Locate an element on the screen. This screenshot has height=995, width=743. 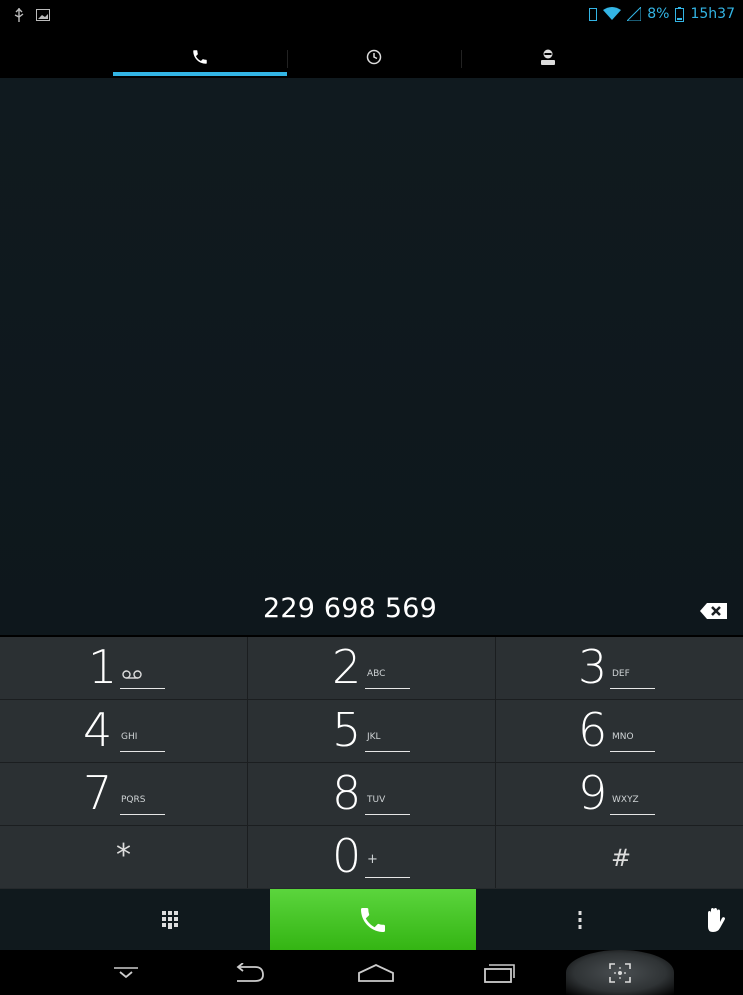
key-letters: ABC is located at coordinates (376, 674).